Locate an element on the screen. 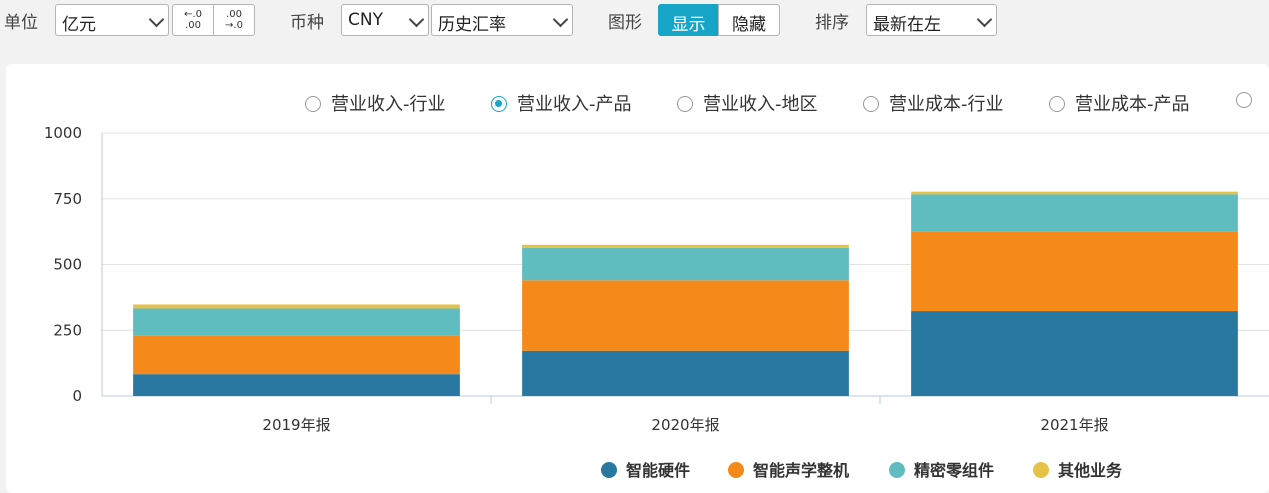 This screenshot has width=1269, height=493. legend-label: 智能硬件 is located at coordinates (658, 470).